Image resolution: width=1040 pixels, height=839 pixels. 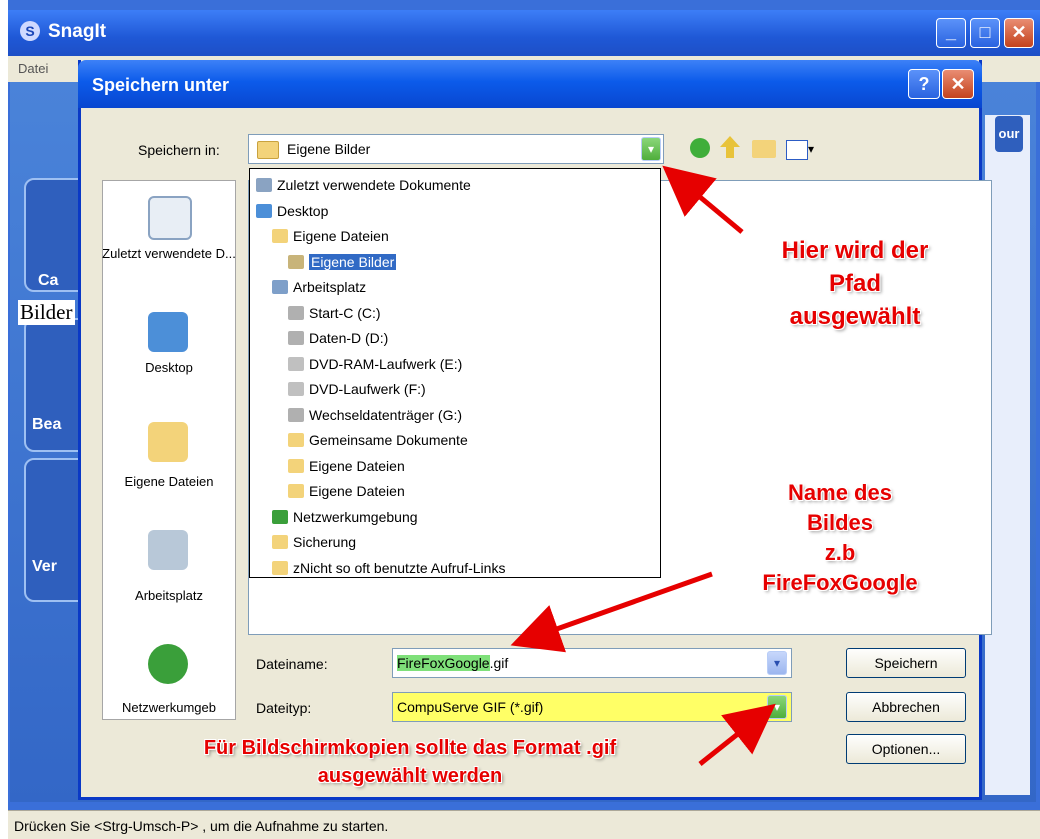 What do you see at coordinates (611, 612) in the screenshot?
I see `arrow-filename` at bounding box center [611, 612].